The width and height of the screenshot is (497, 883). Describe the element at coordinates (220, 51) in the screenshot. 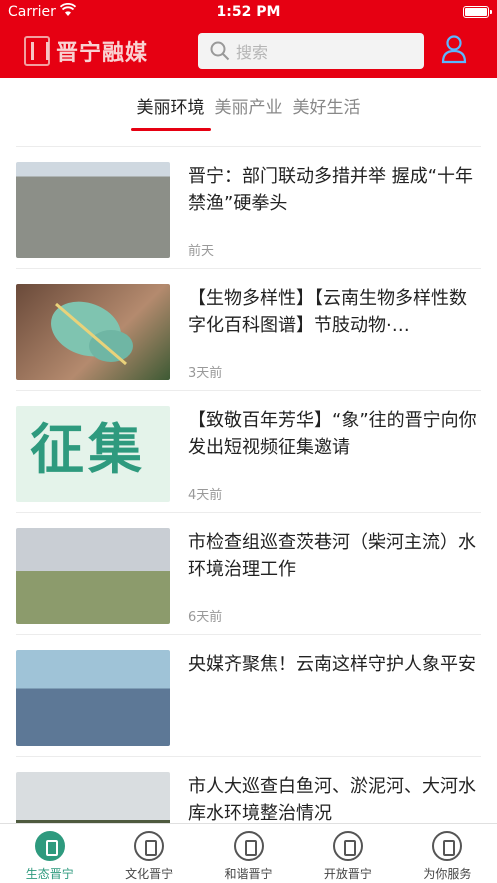

I see `search-icon` at that location.